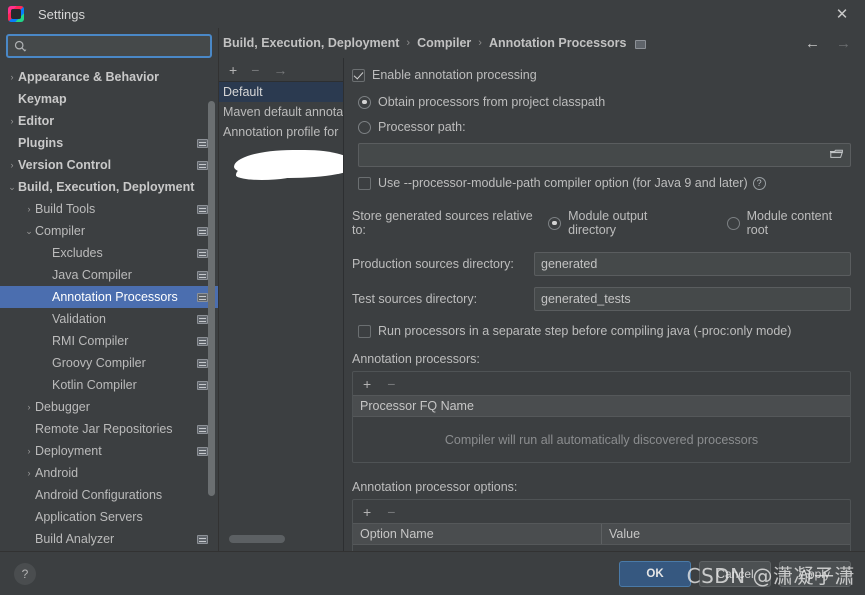 The height and width of the screenshot is (595, 865). I want to click on test-sources-row: Test sources directory: generated_tests, so click(601, 299).